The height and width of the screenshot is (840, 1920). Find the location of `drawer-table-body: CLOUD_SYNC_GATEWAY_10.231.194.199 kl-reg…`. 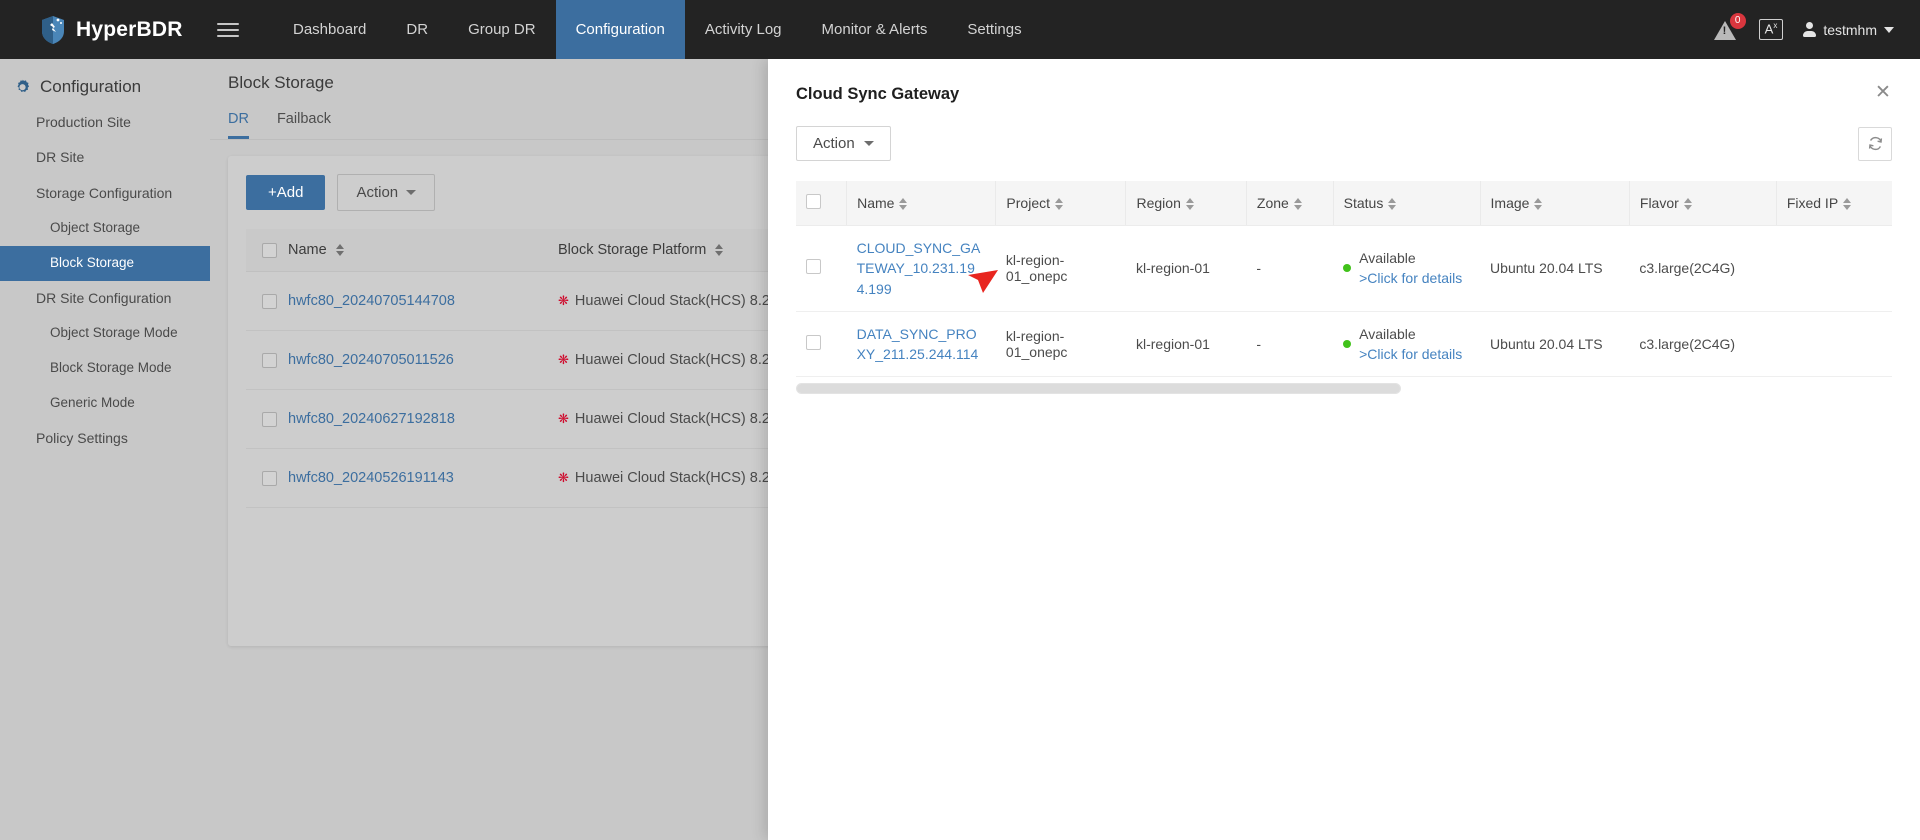

drawer-table-body: CLOUD_SYNC_GATEWAY_10.231.194.199 kl-reg… is located at coordinates (1344, 301).